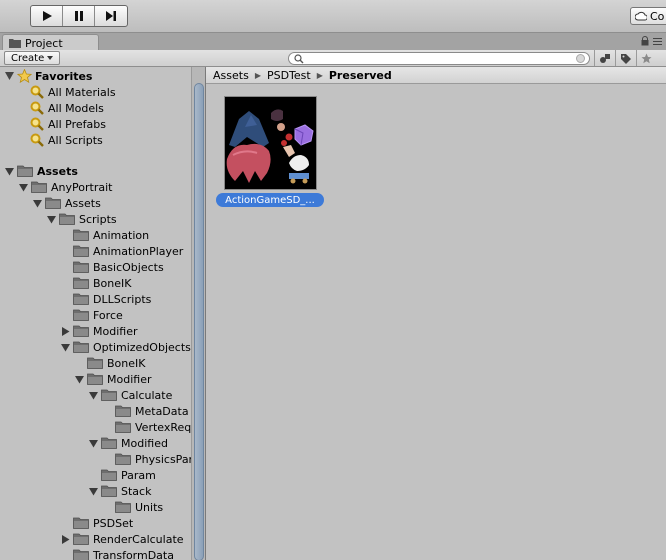  Describe the element at coordinates (64, 76) in the screenshot. I see `favorites-label: Favorites` at that location.